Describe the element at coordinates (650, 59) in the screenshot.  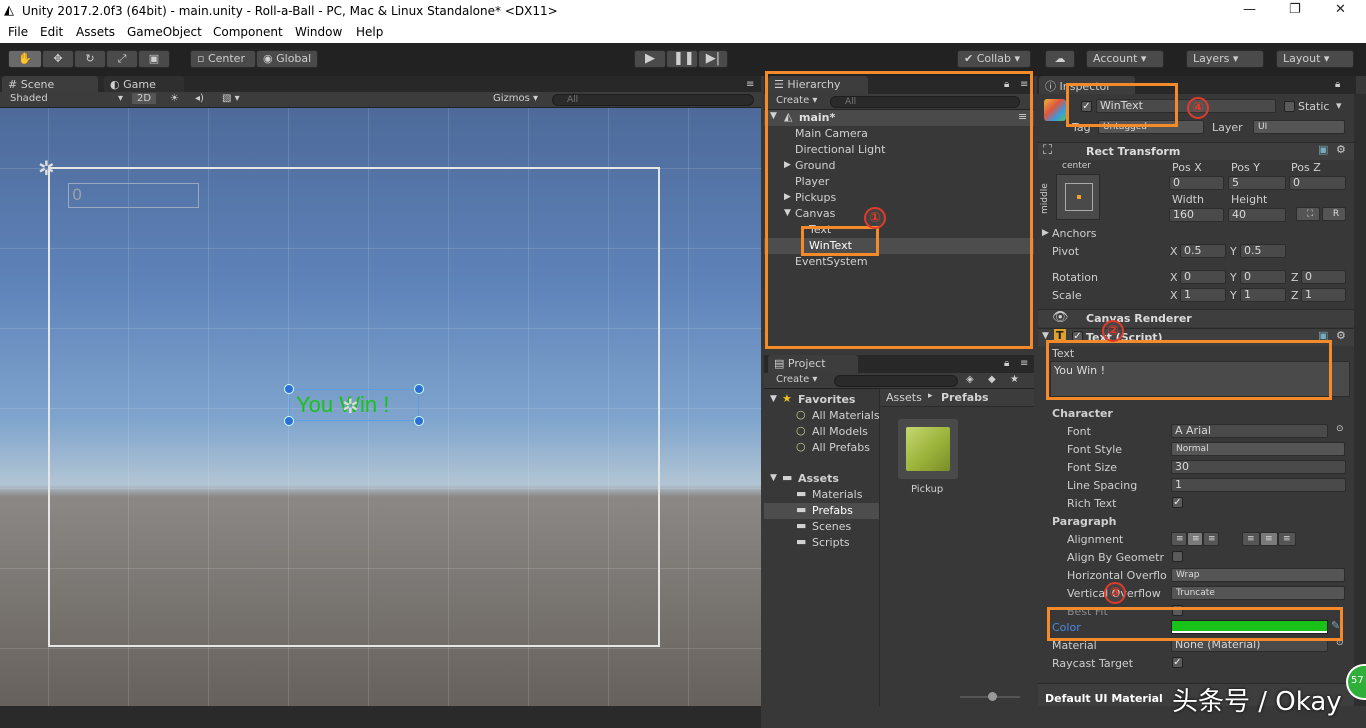
I see `play-button: ▶` at that location.